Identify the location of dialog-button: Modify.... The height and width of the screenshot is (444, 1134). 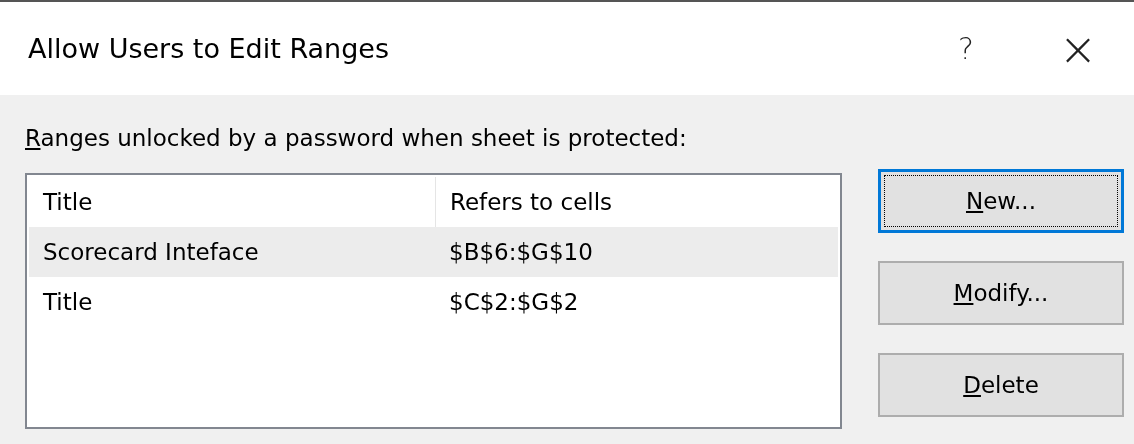
(1001, 293).